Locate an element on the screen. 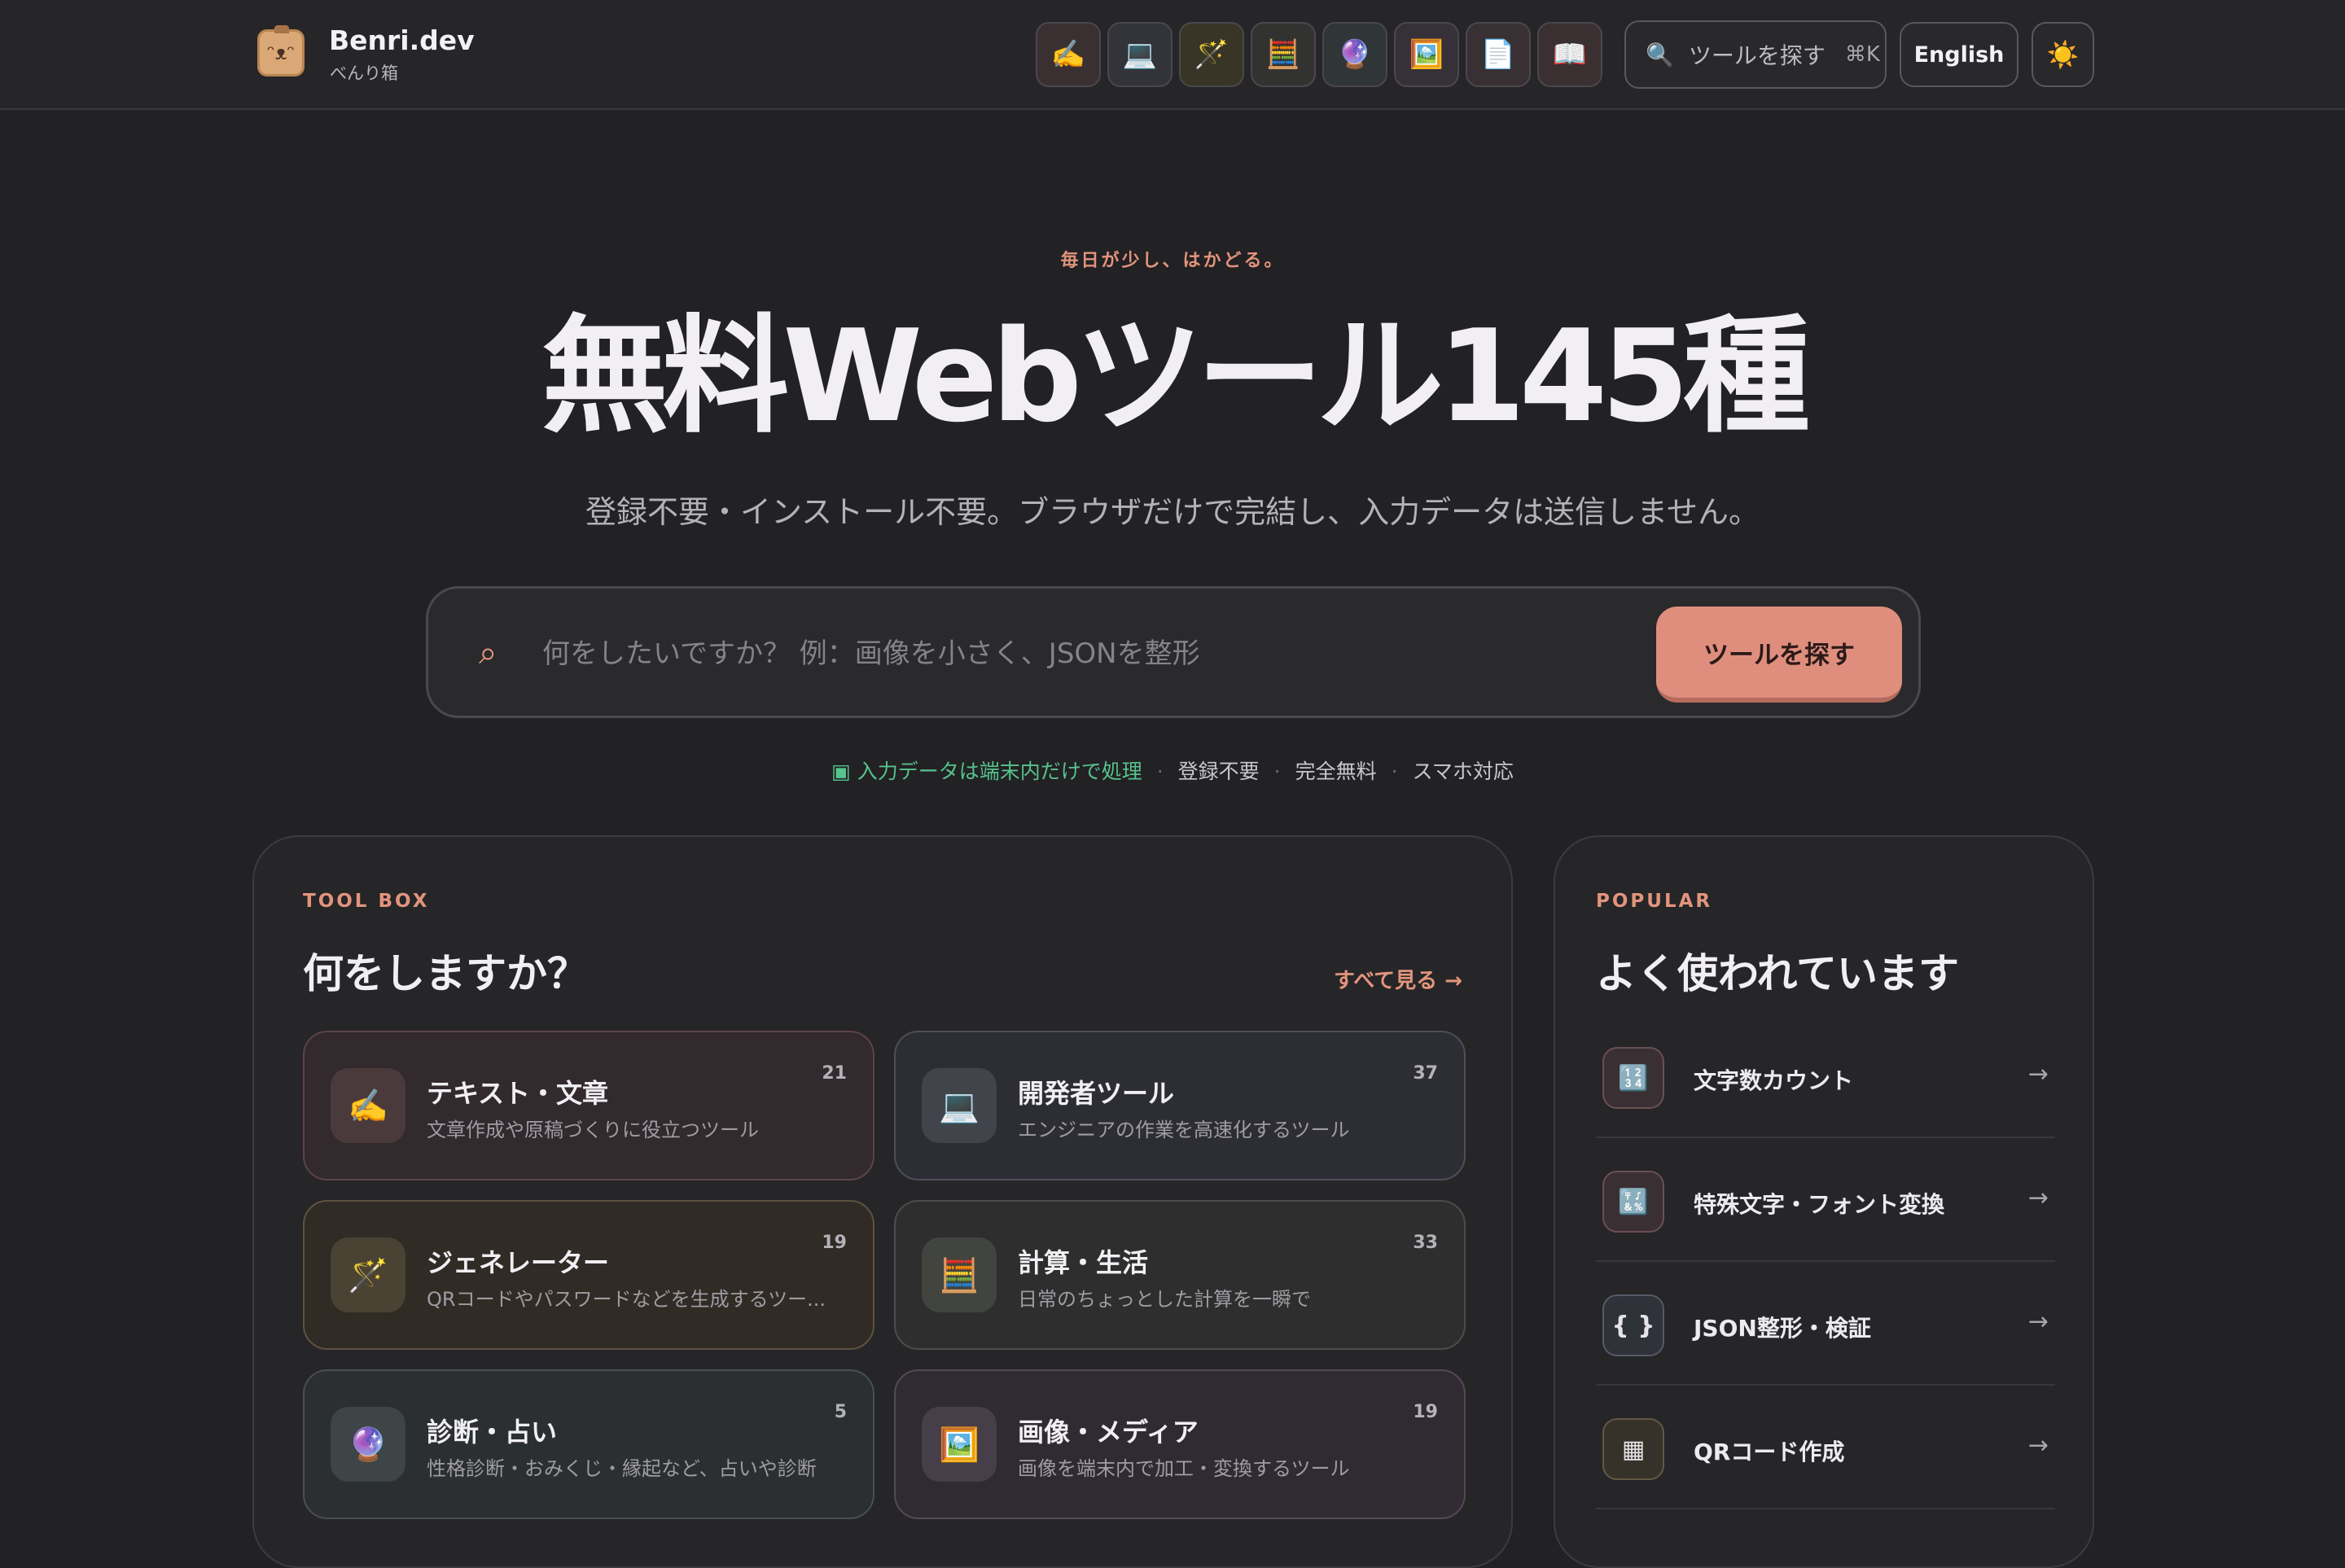 This screenshot has height=1568, width=2345. category-description: エンジニアの作業を高速化するツール is located at coordinates (1184, 1130).